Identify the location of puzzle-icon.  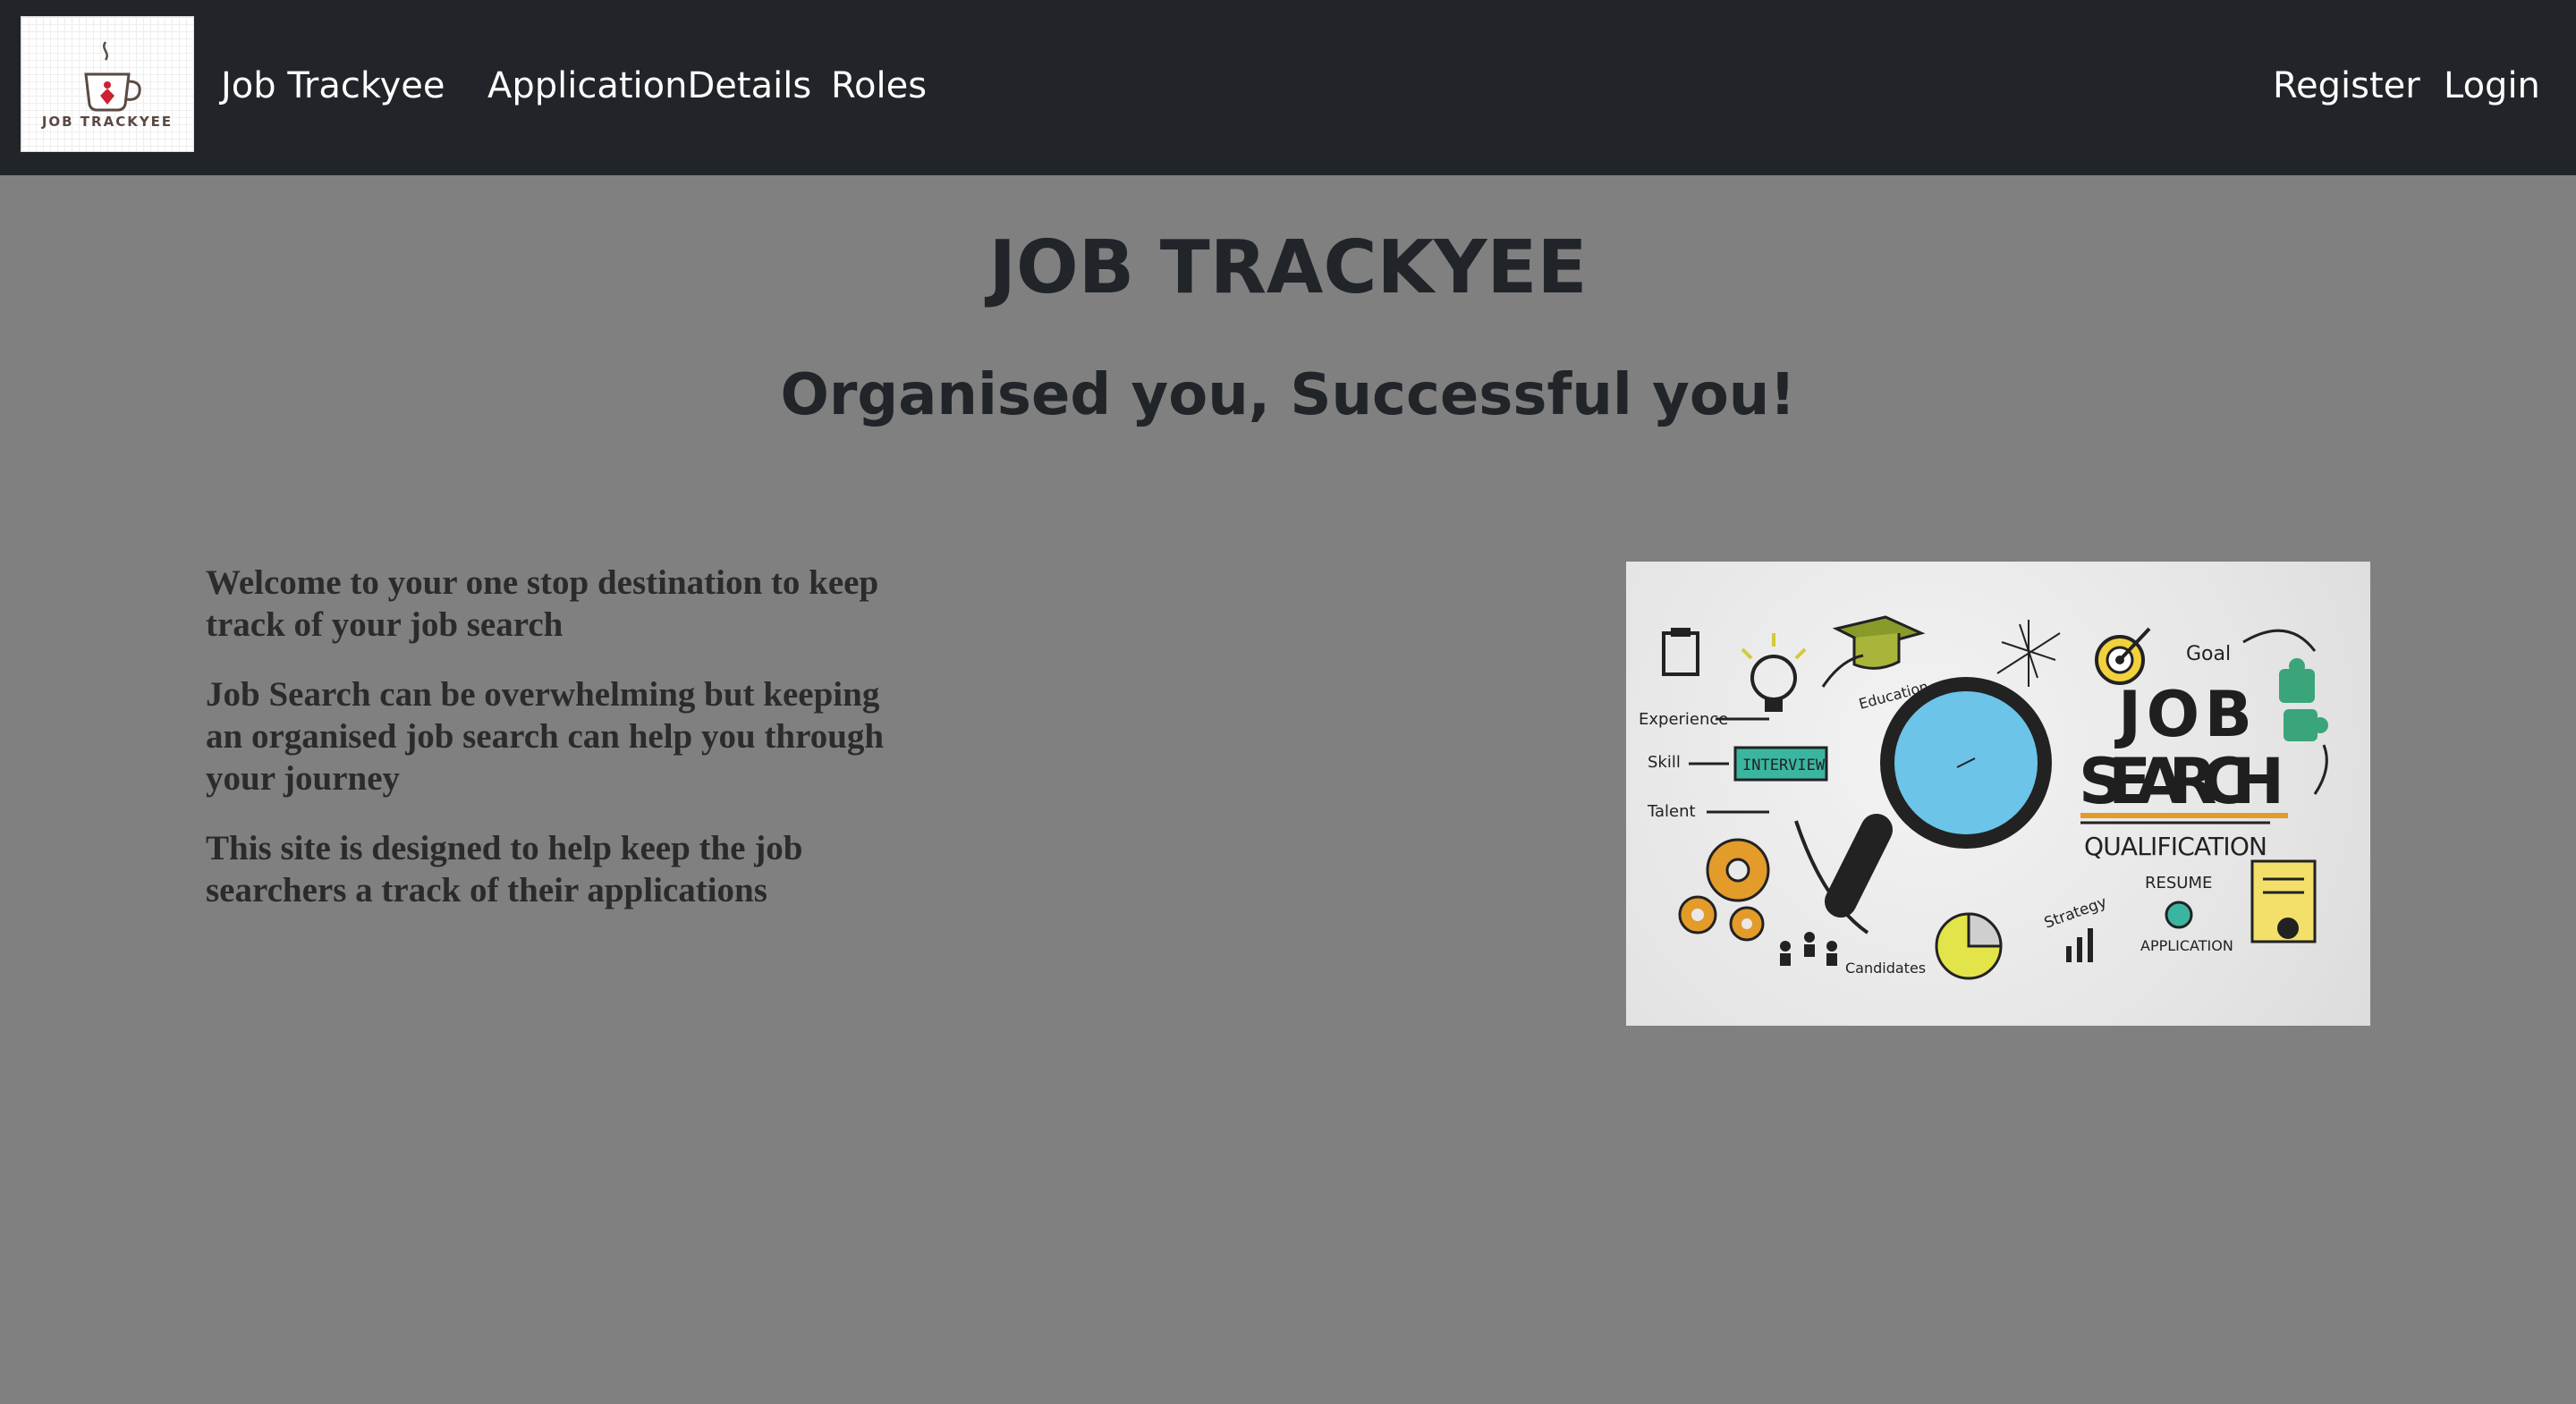
(2303, 700).